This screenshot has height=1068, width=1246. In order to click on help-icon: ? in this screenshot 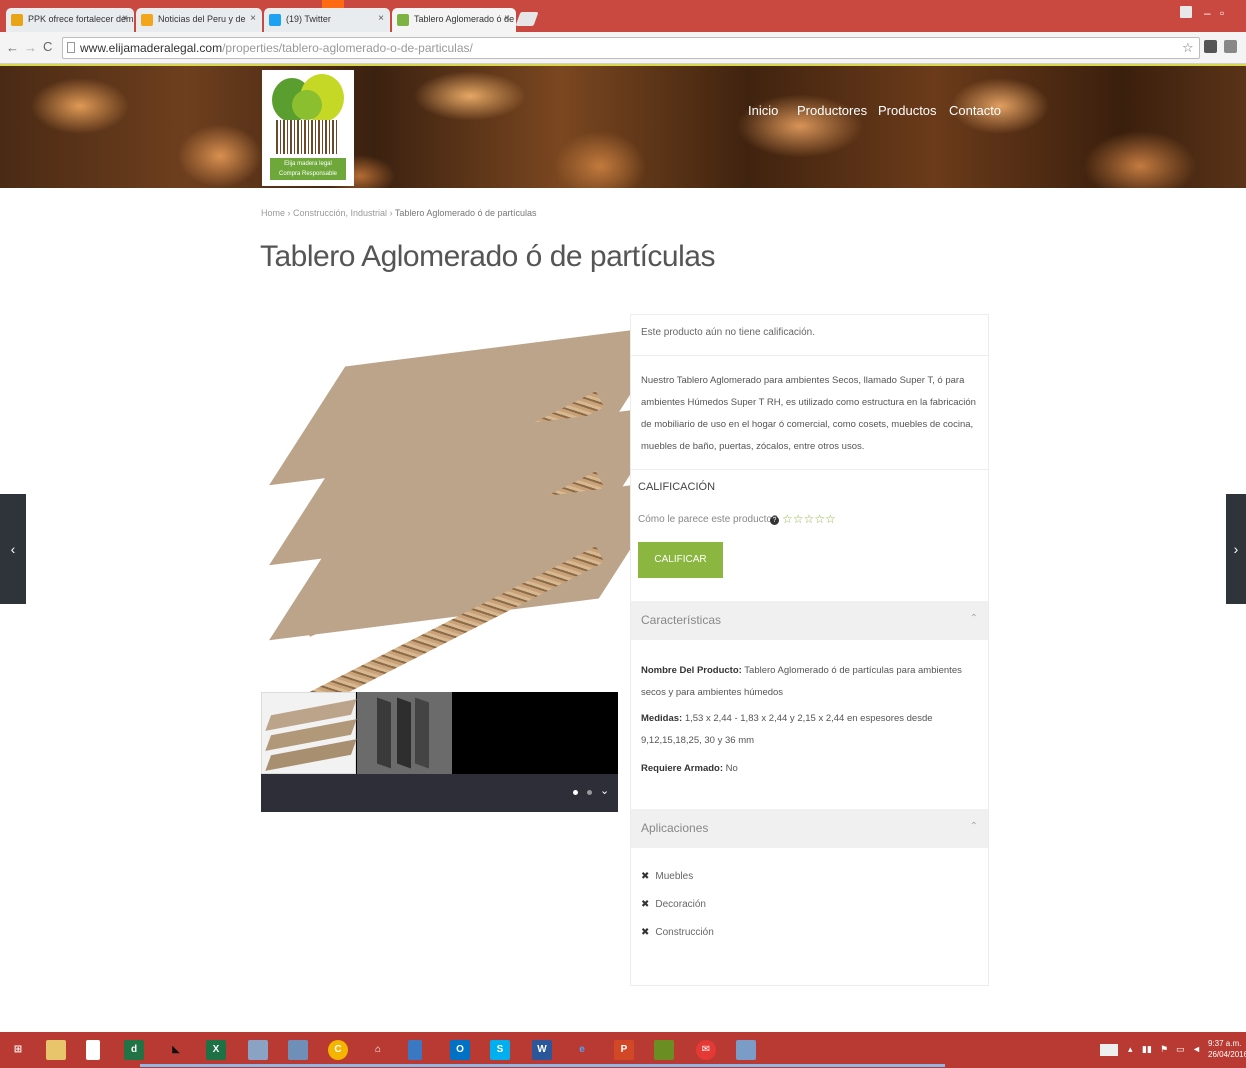, I will do `click(774, 520)`.